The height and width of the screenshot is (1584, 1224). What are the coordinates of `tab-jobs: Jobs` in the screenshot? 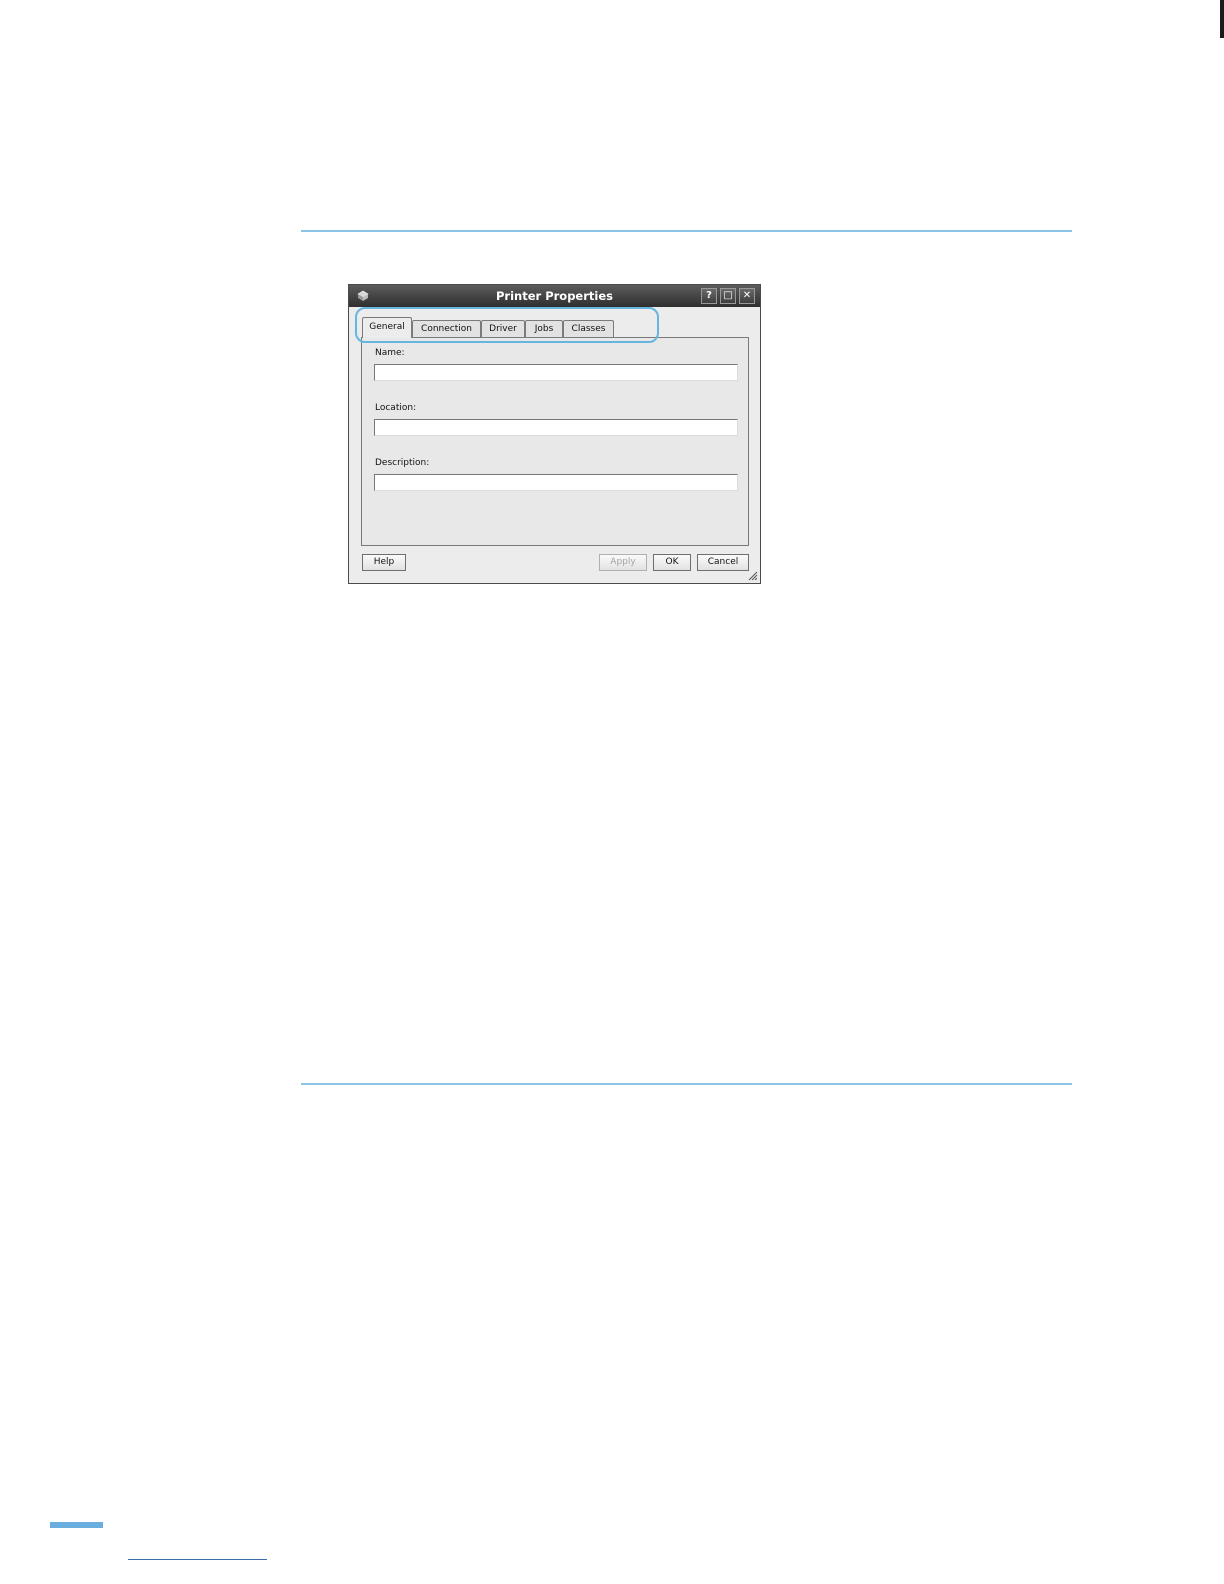 It's located at (544, 328).